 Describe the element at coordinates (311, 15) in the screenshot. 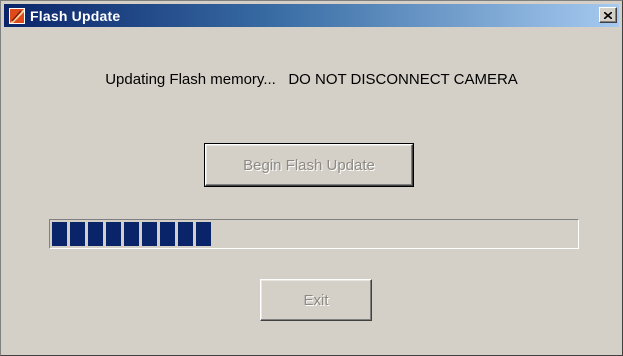

I see `title-bar: Flash Update` at that location.